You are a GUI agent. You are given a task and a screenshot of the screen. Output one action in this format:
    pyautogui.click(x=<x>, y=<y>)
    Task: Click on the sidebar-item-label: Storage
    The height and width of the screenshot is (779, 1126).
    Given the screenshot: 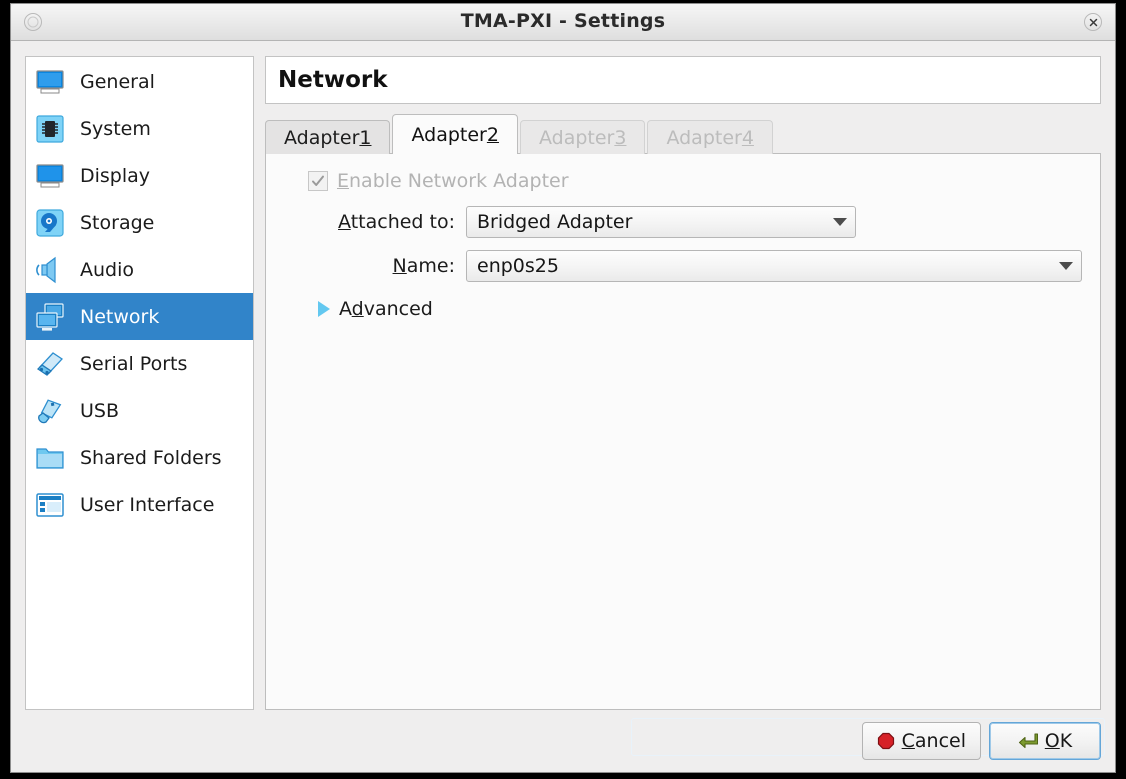 What is the action you would take?
    pyautogui.click(x=117, y=222)
    